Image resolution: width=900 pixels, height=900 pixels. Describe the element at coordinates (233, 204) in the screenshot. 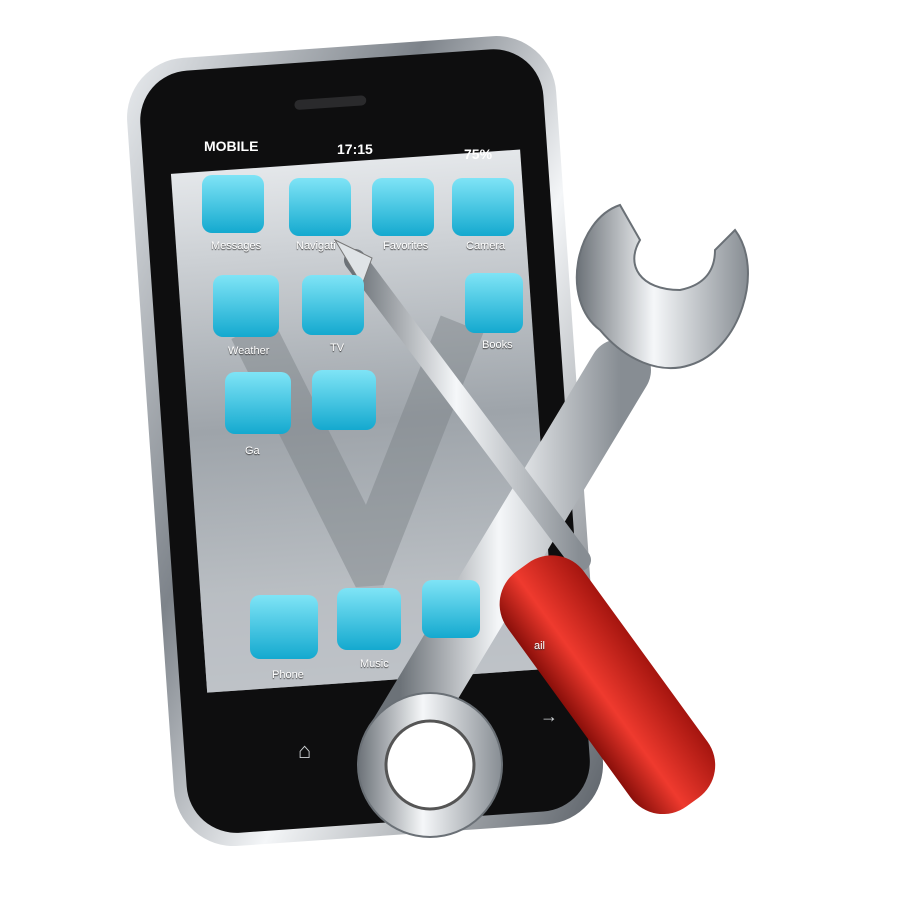

I see `app-icon-messages` at that location.